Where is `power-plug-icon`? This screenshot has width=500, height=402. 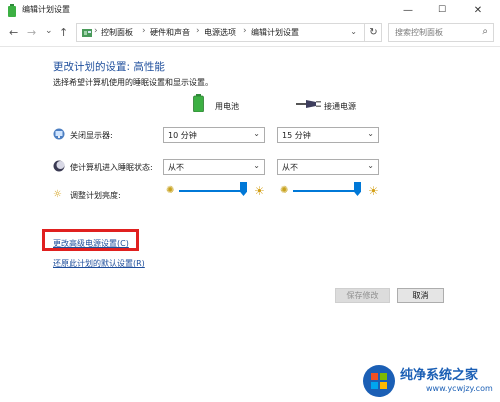
power-plug-icon is located at coordinates (308, 104).